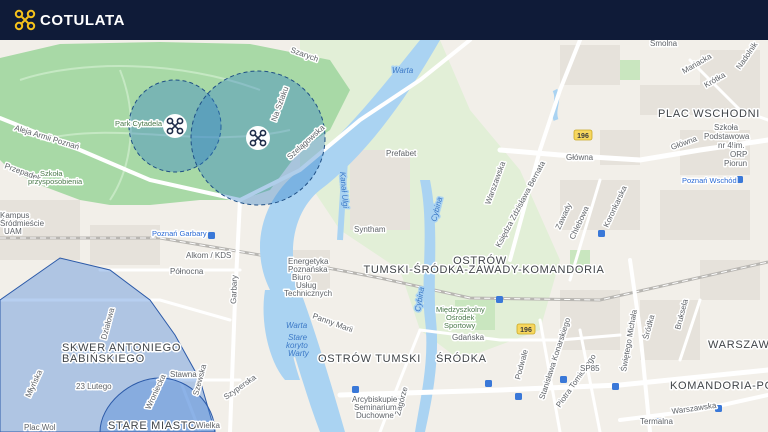 This screenshot has height=432, width=768. I want to click on street-termalna: Termalna, so click(656, 421).